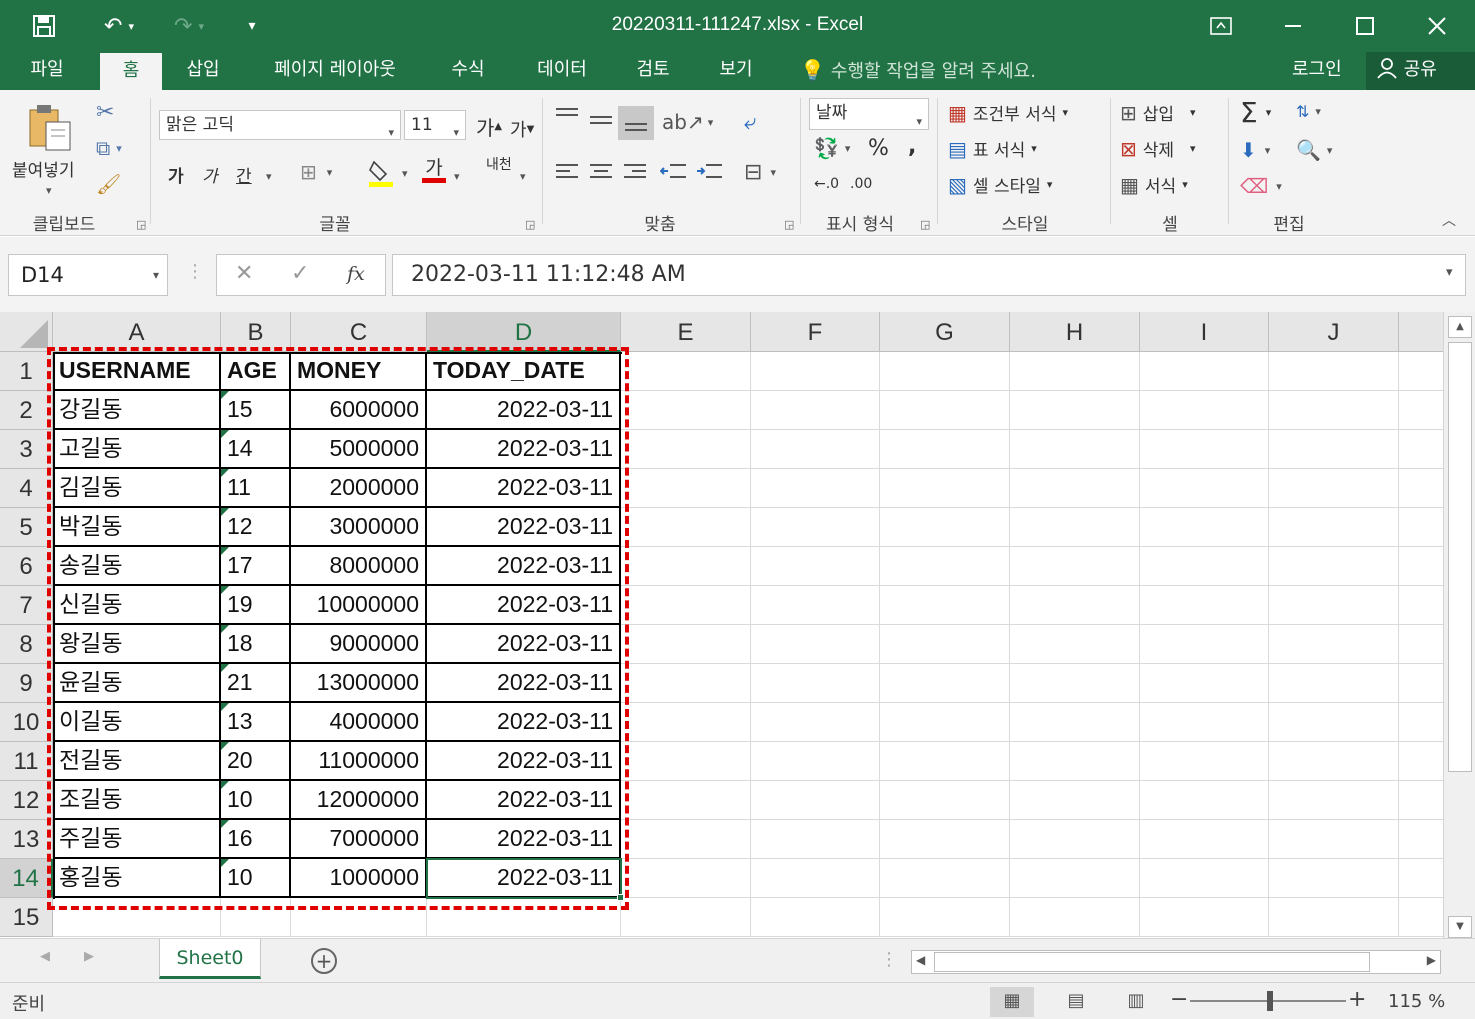 Image resolution: width=1475 pixels, height=1019 pixels. Describe the element at coordinates (1075, 917) in the screenshot. I see `cell-h15` at that location.